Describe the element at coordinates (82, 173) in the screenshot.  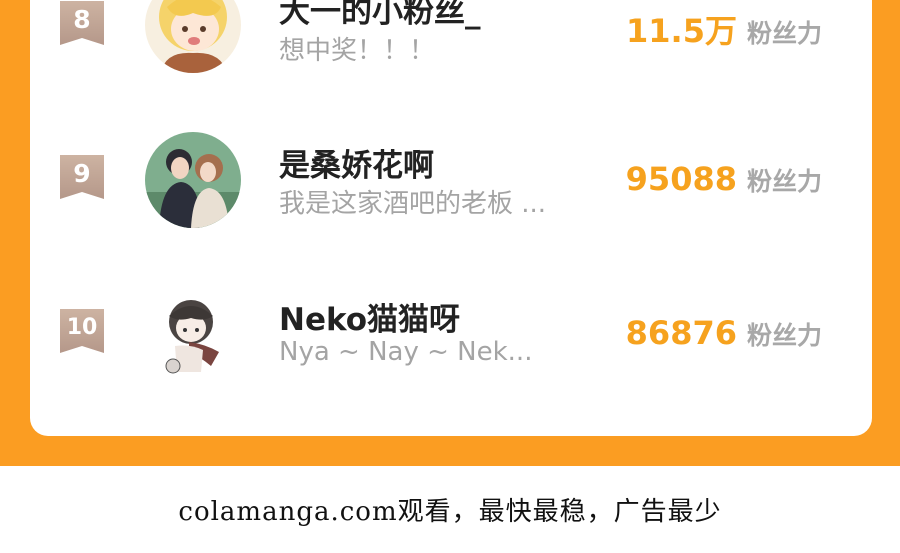
I see `rank-number: 9` at that location.